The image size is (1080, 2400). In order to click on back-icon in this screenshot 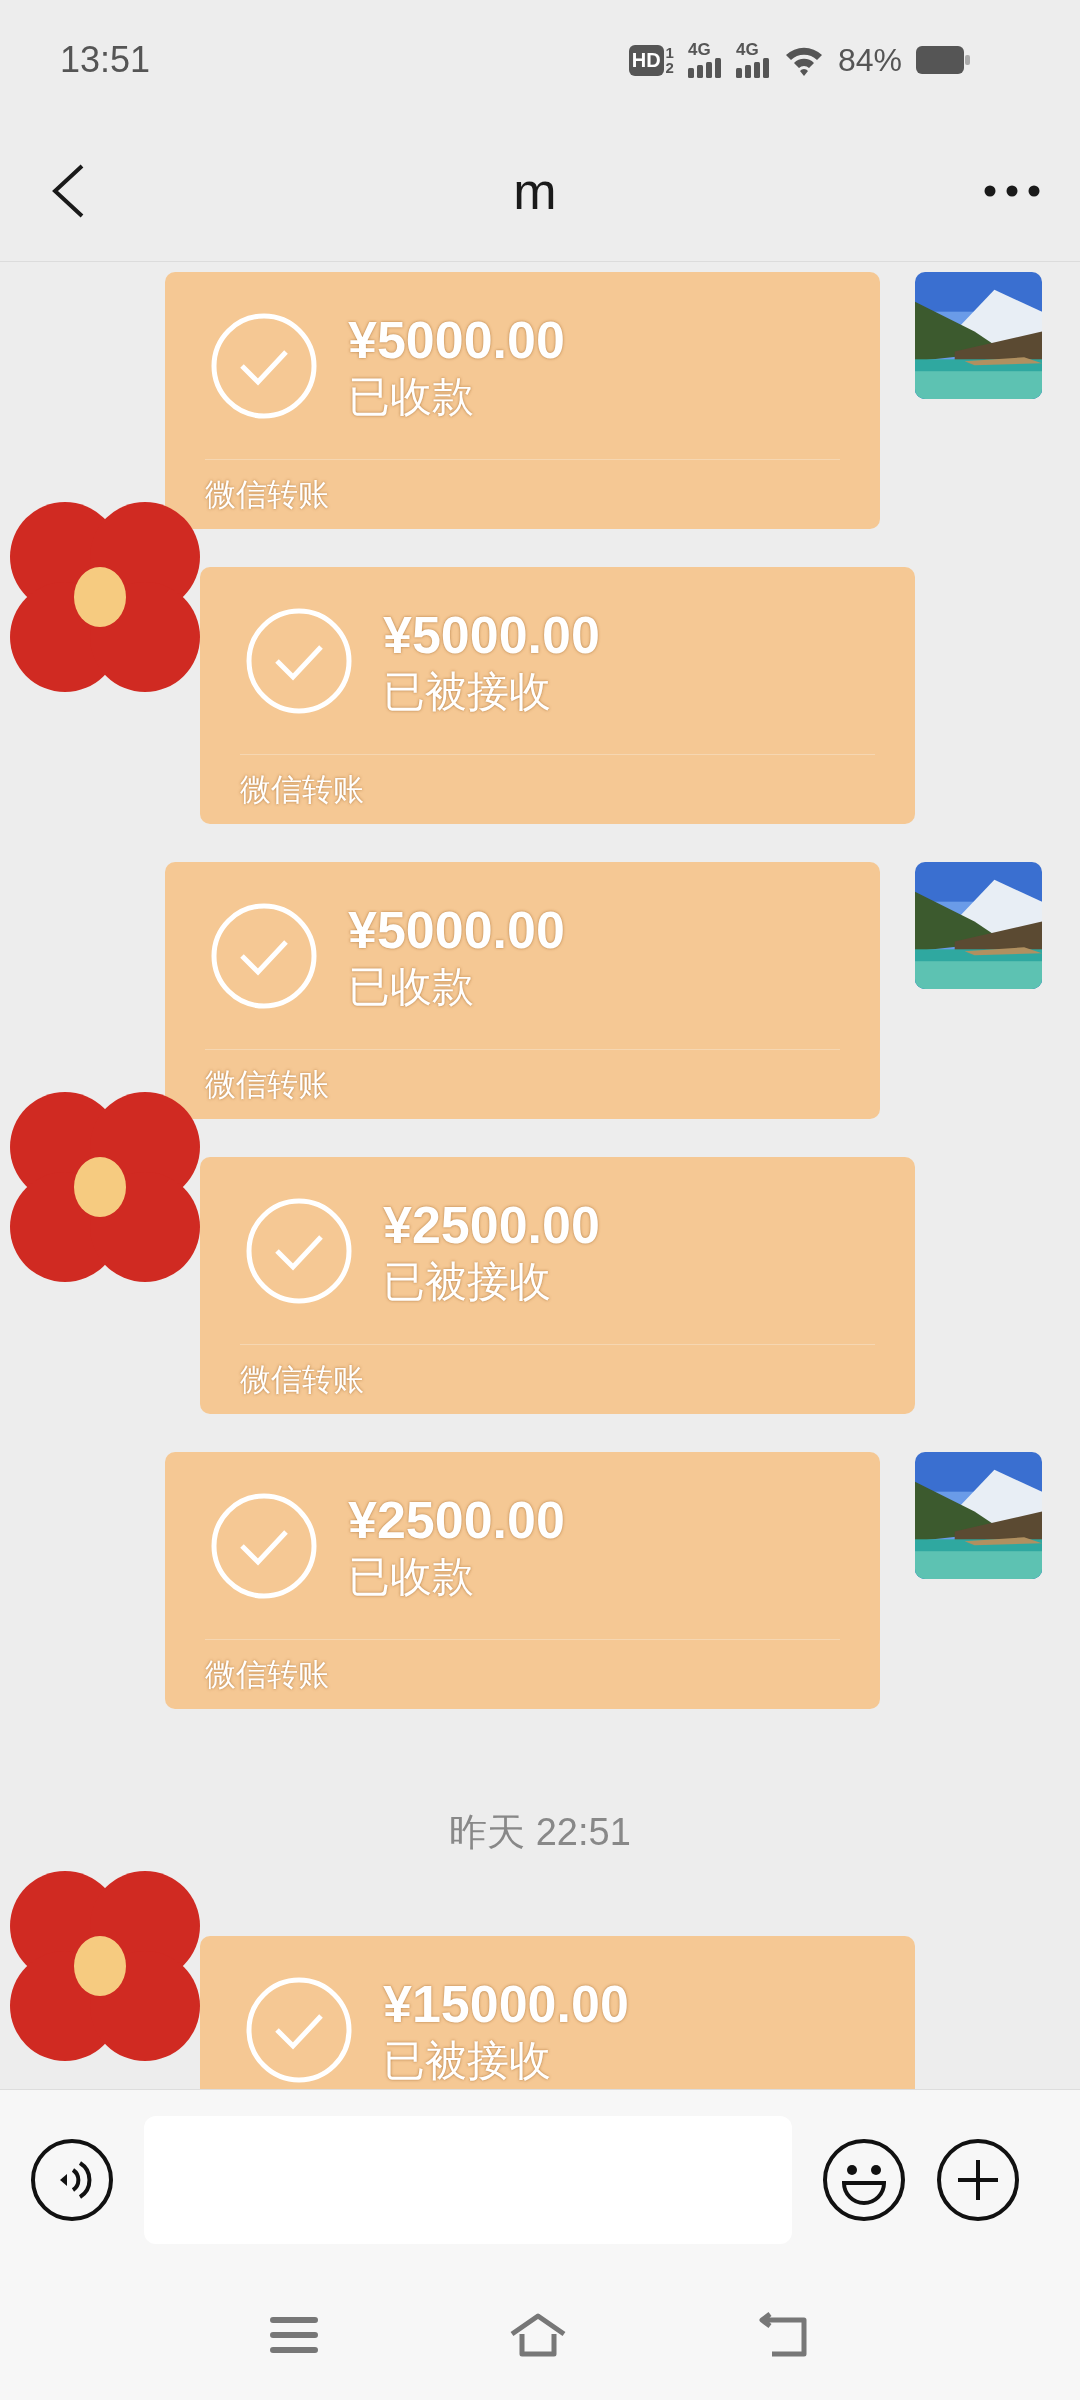, I will do `click(68, 190)`.